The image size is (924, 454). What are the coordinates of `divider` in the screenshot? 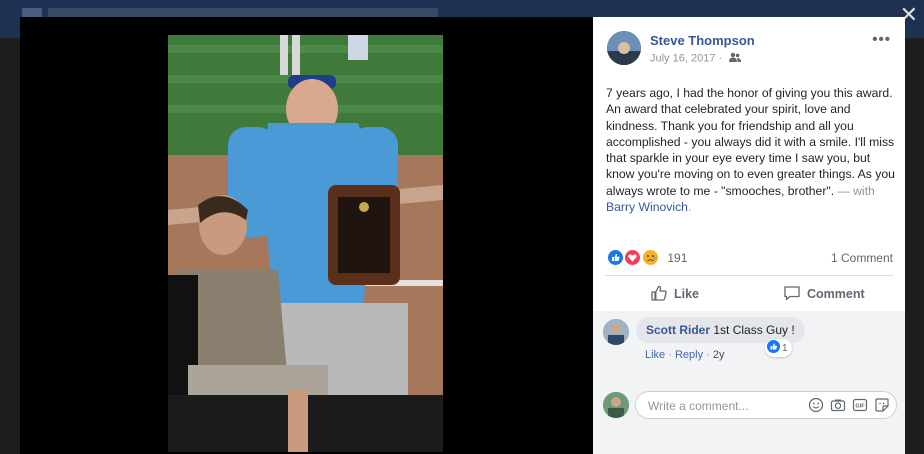 It's located at (749, 275).